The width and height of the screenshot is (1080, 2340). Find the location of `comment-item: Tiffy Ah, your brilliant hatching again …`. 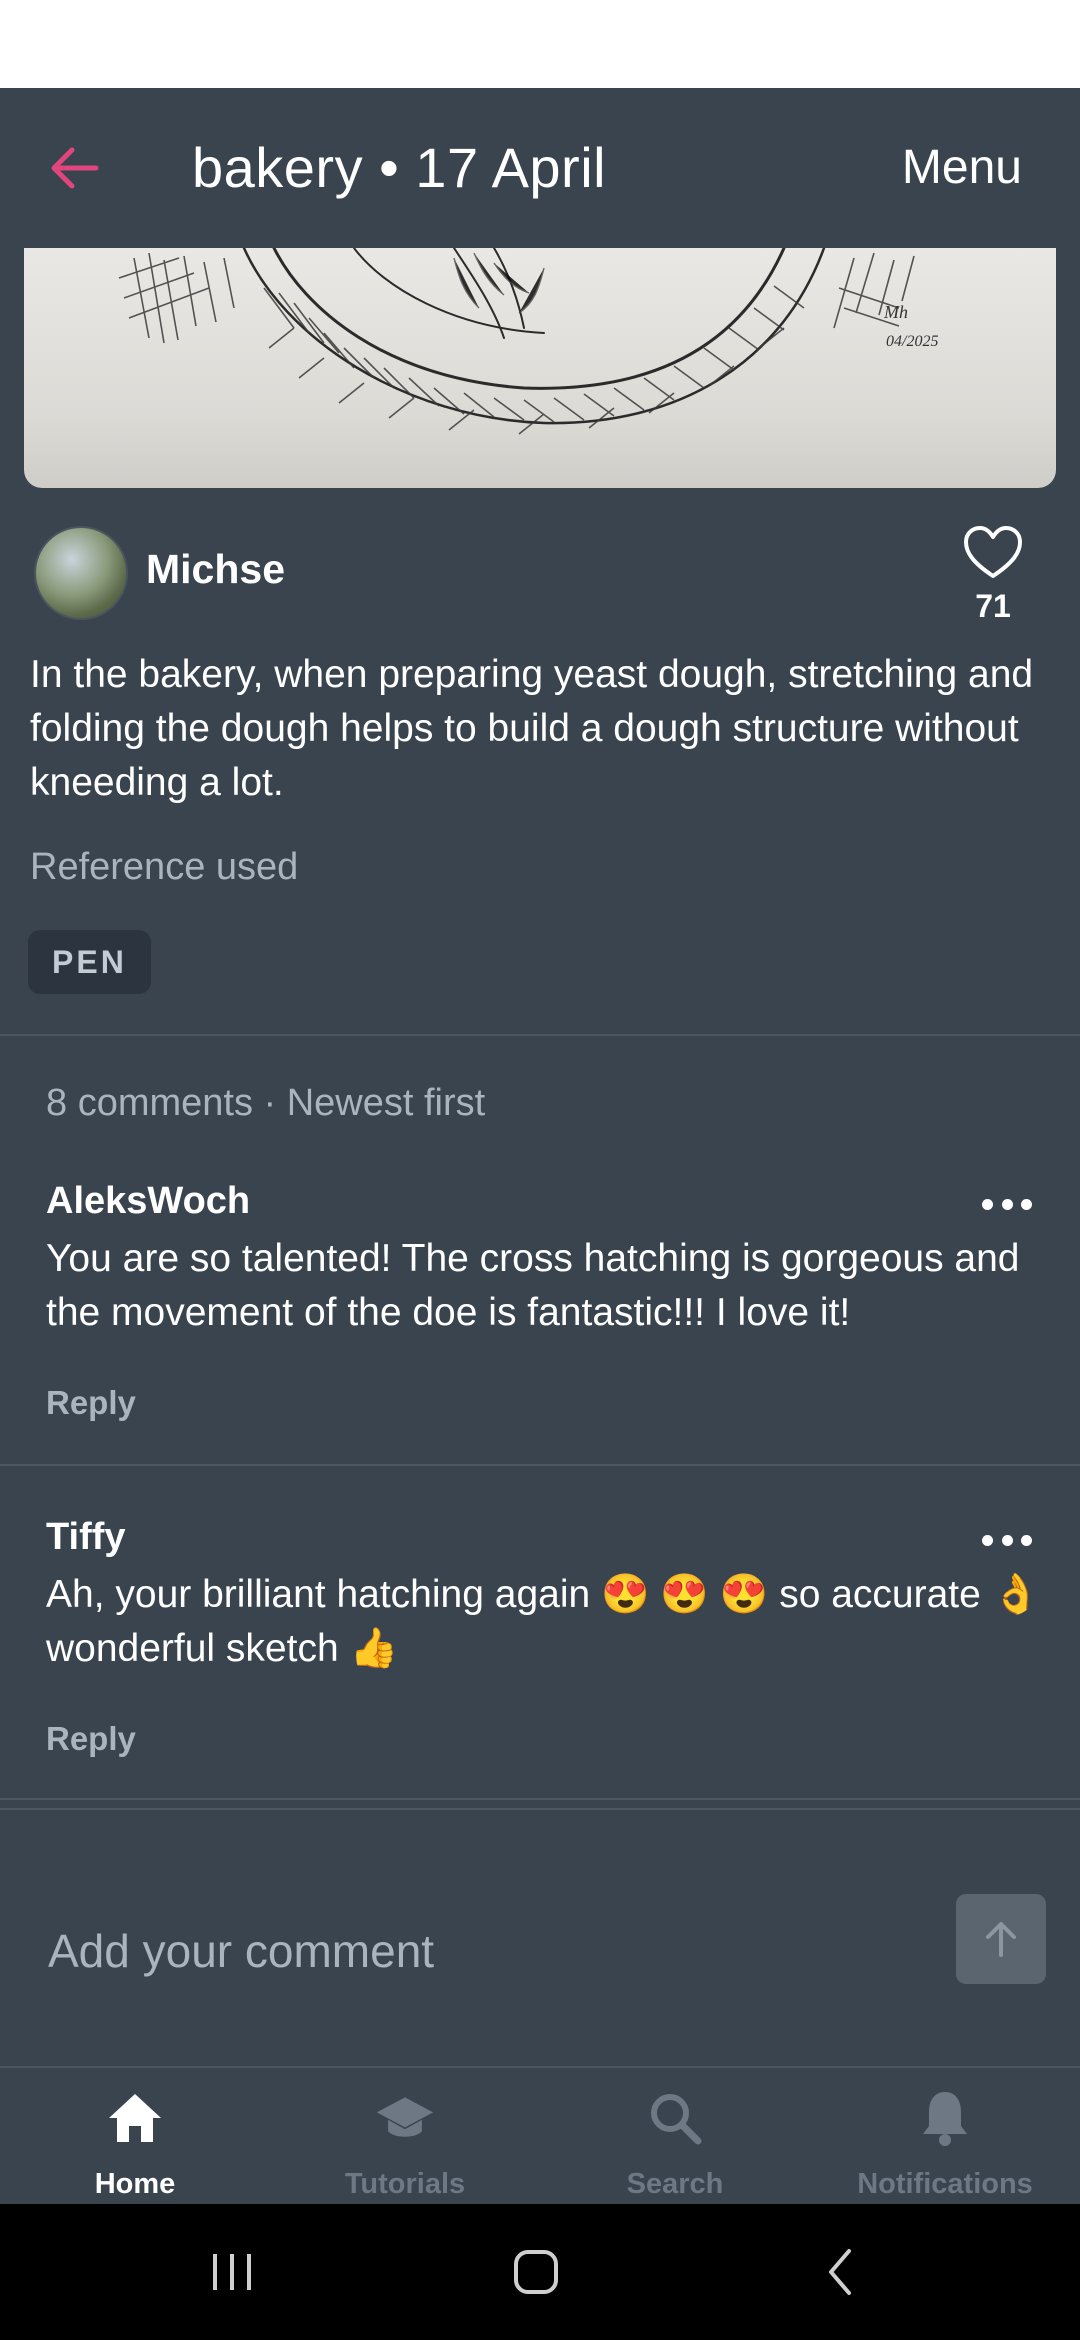

comment-item: Tiffy Ah, your brilliant hatching again … is located at coordinates (540, 1652).